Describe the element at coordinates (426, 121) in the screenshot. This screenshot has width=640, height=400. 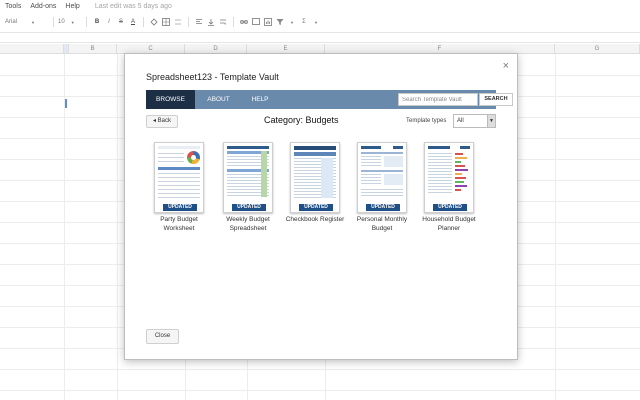
I see `template-types-label: Template types` at that location.